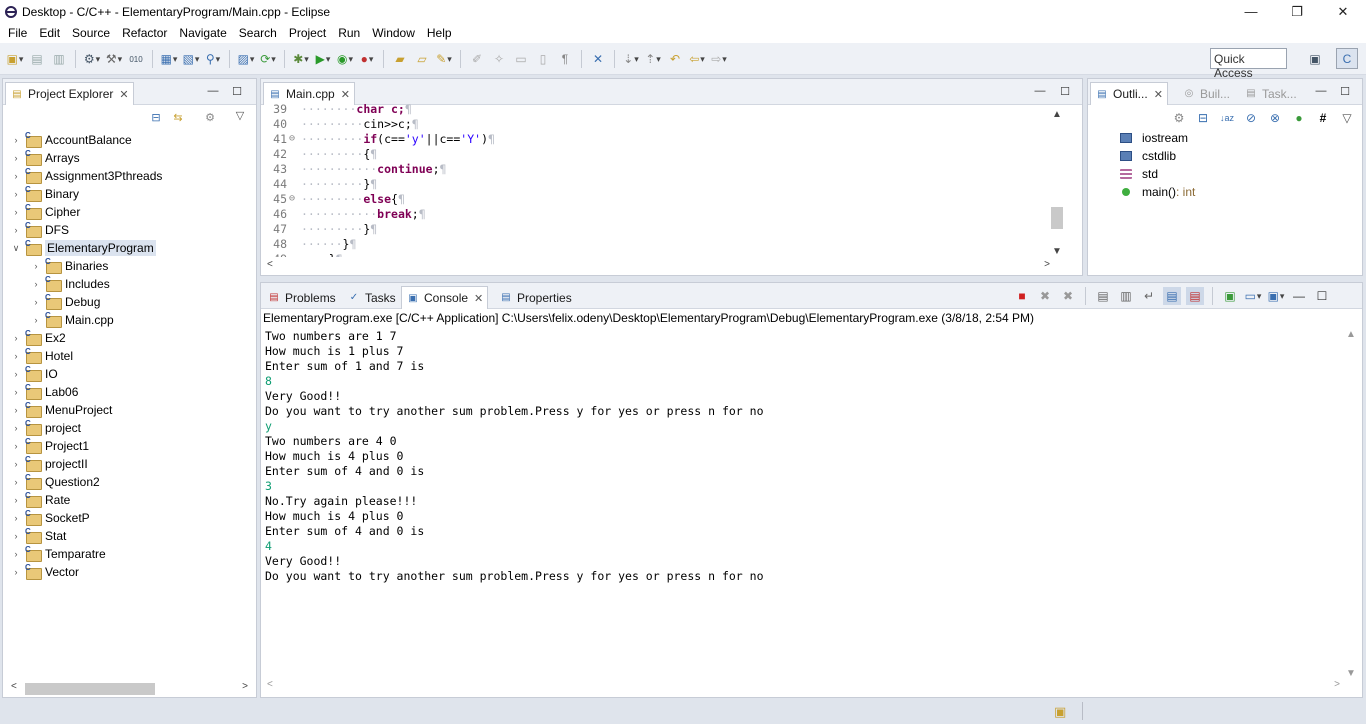  What do you see at coordinates (1253, 296) in the screenshot?
I see `display-console-icon: ▭` at bounding box center [1253, 296].